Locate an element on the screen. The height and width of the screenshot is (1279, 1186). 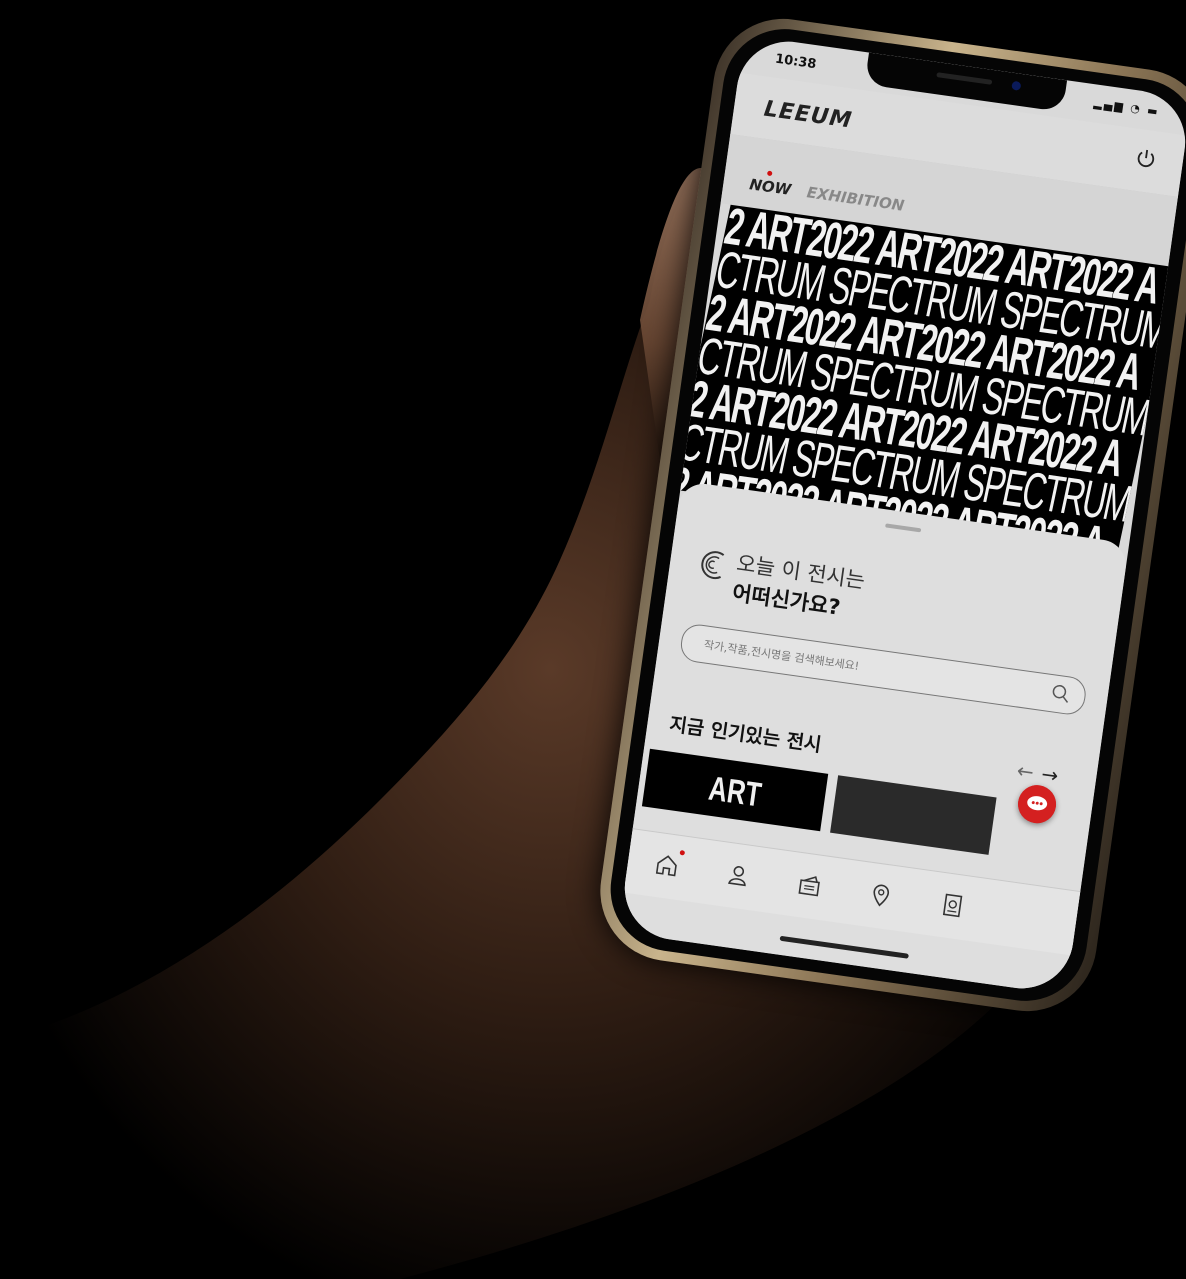
sheet-drag-handle is located at coordinates (903, 528).